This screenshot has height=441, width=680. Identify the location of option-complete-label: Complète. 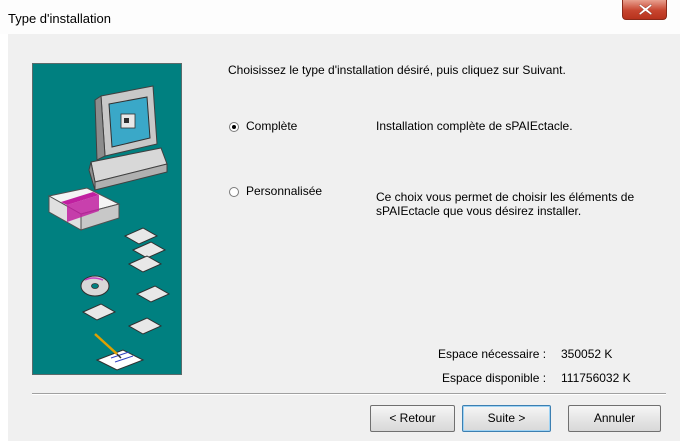
(271, 126).